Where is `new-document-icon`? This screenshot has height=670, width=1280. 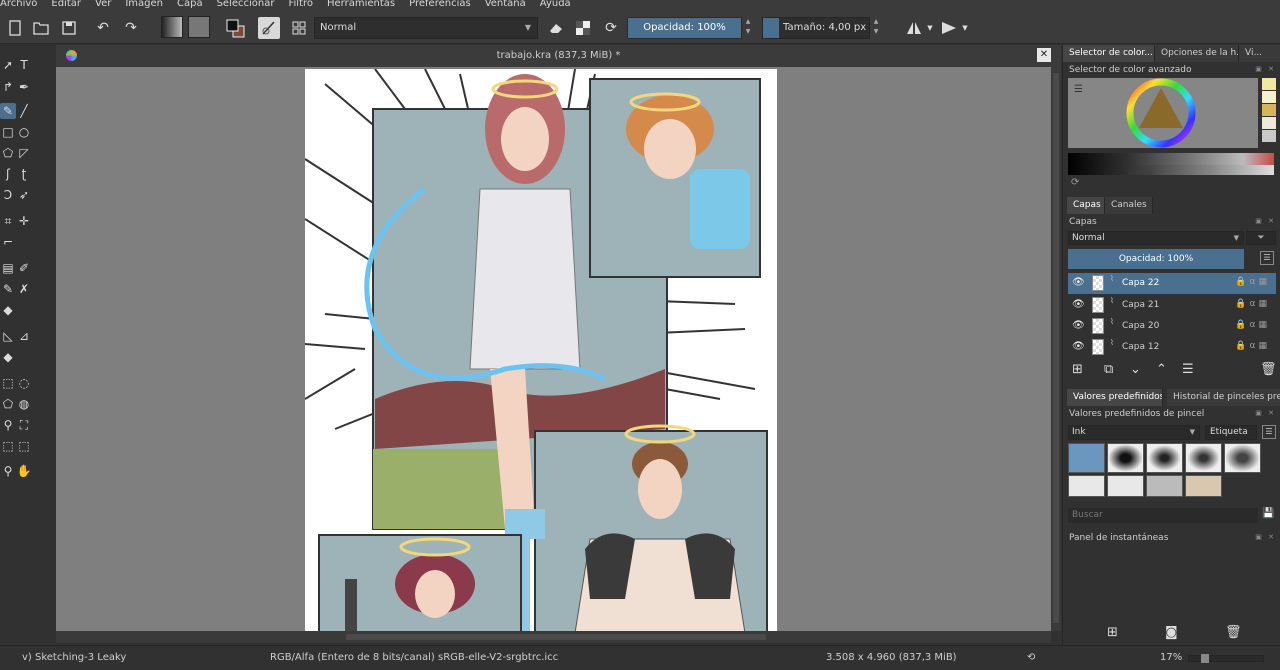
new-document-icon is located at coordinates (15, 28).